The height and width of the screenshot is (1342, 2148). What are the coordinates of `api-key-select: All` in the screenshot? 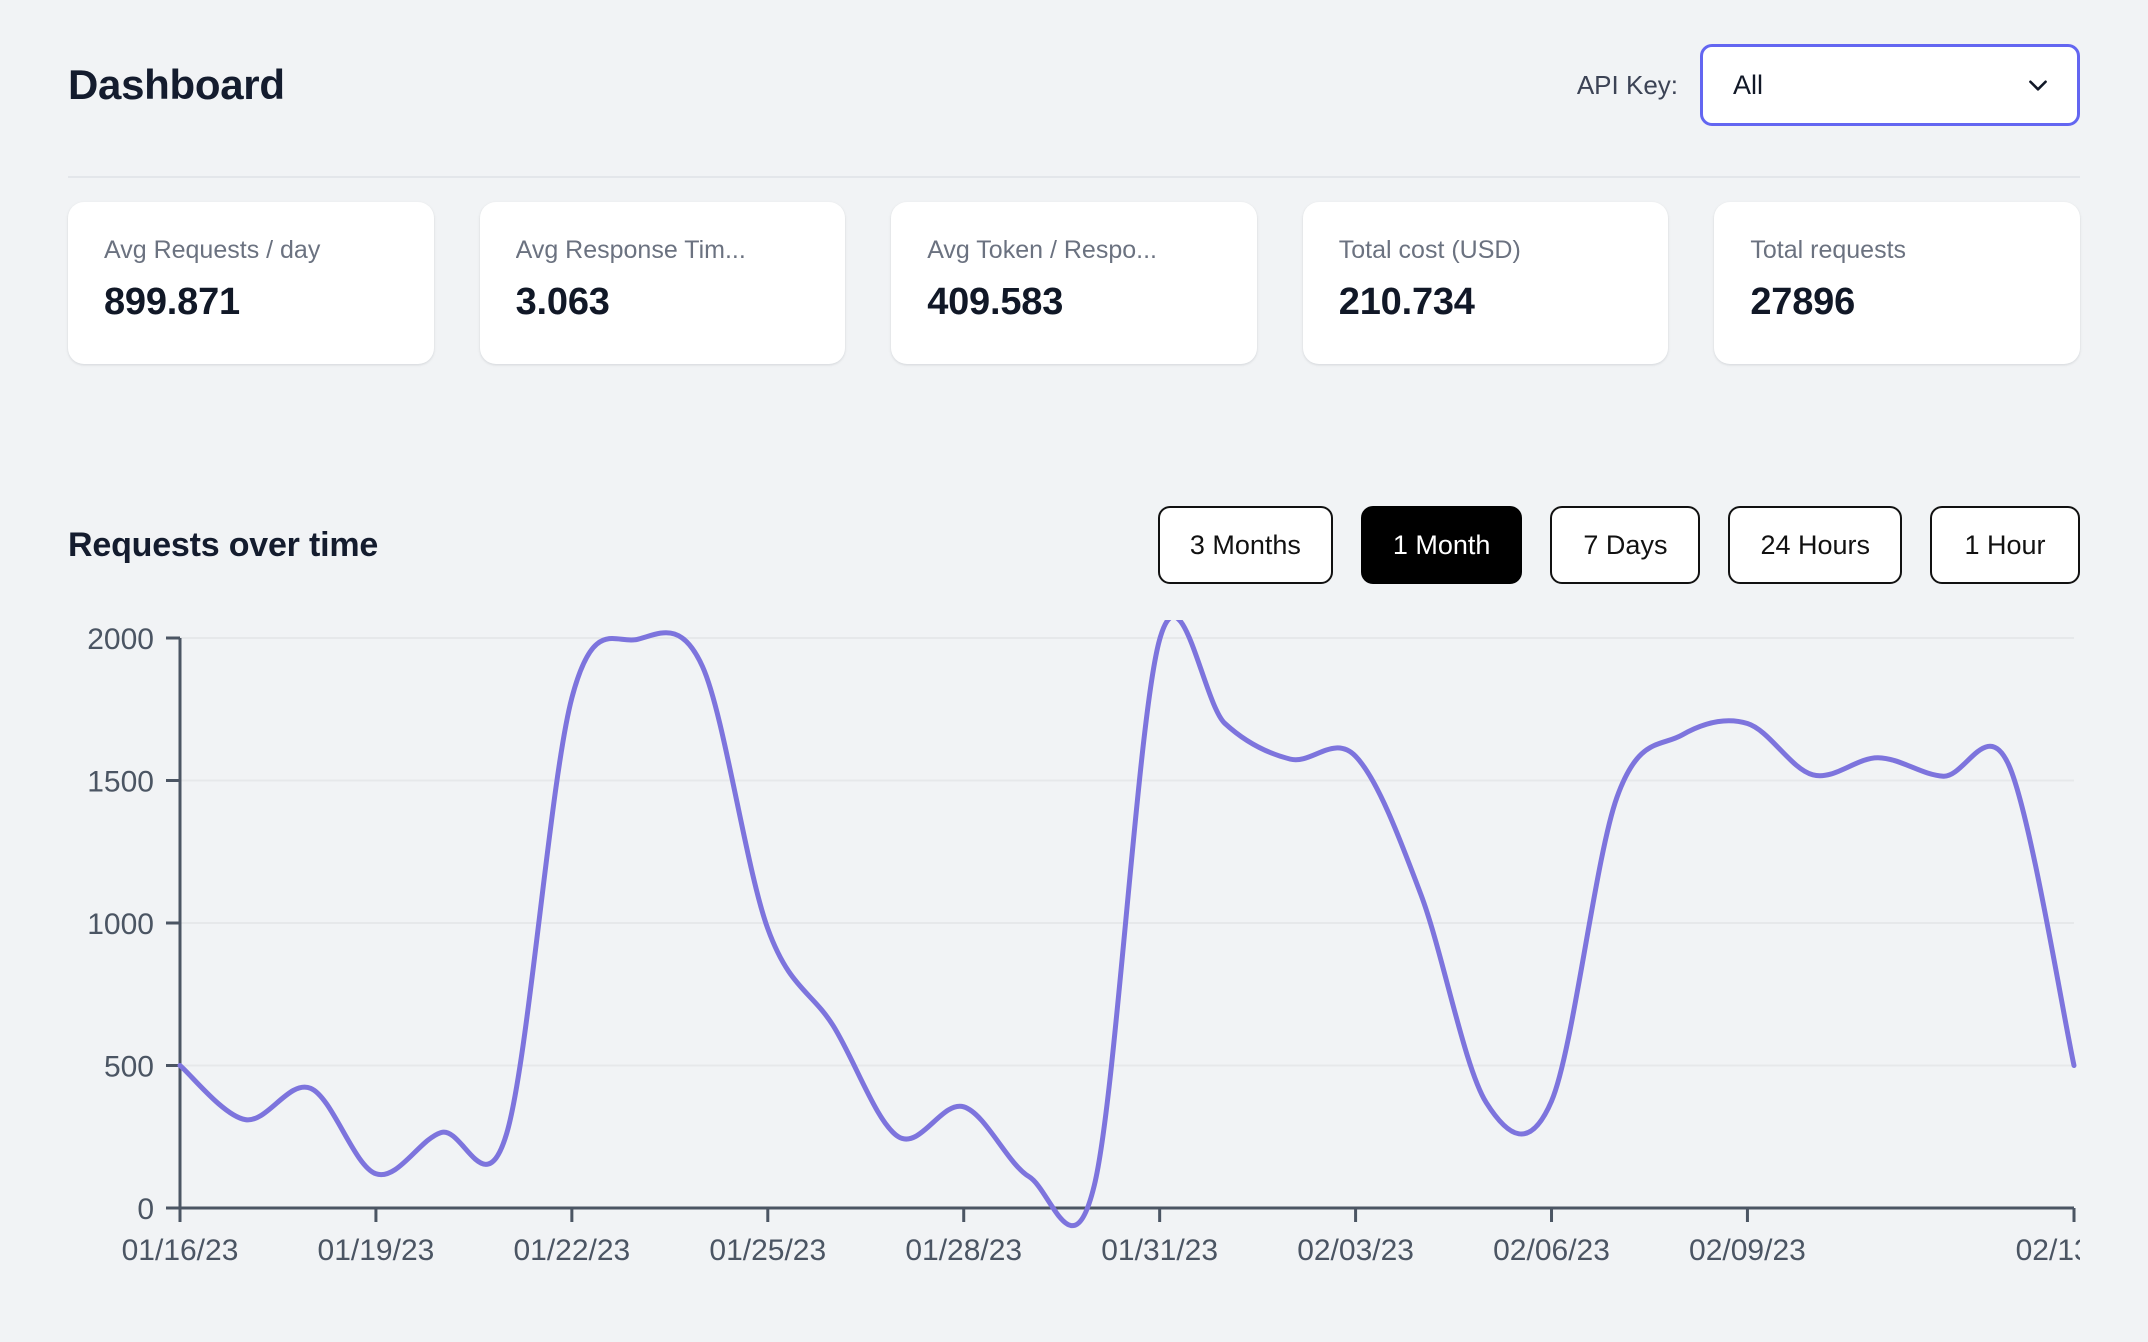 It's located at (1890, 85).